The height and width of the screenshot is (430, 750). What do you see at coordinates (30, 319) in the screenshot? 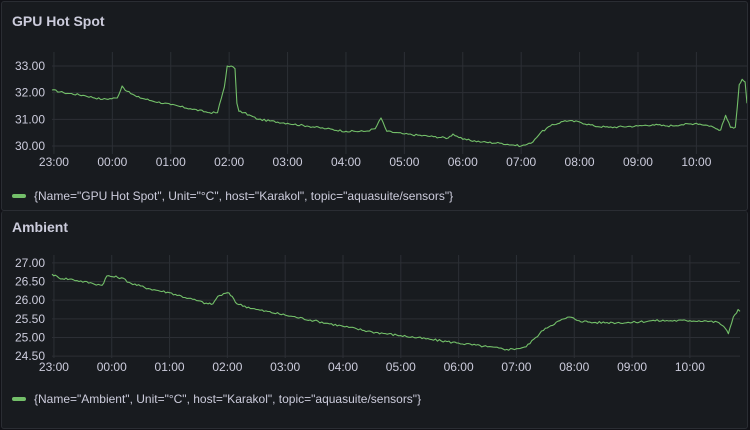
I see `y-tick-label: 25.50` at bounding box center [30, 319].